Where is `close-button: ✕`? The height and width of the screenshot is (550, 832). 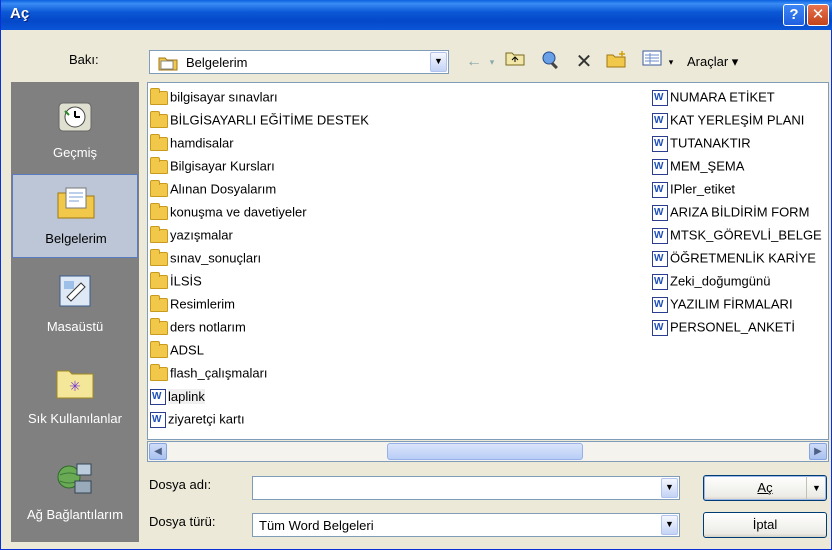 close-button: ✕ is located at coordinates (818, 15).